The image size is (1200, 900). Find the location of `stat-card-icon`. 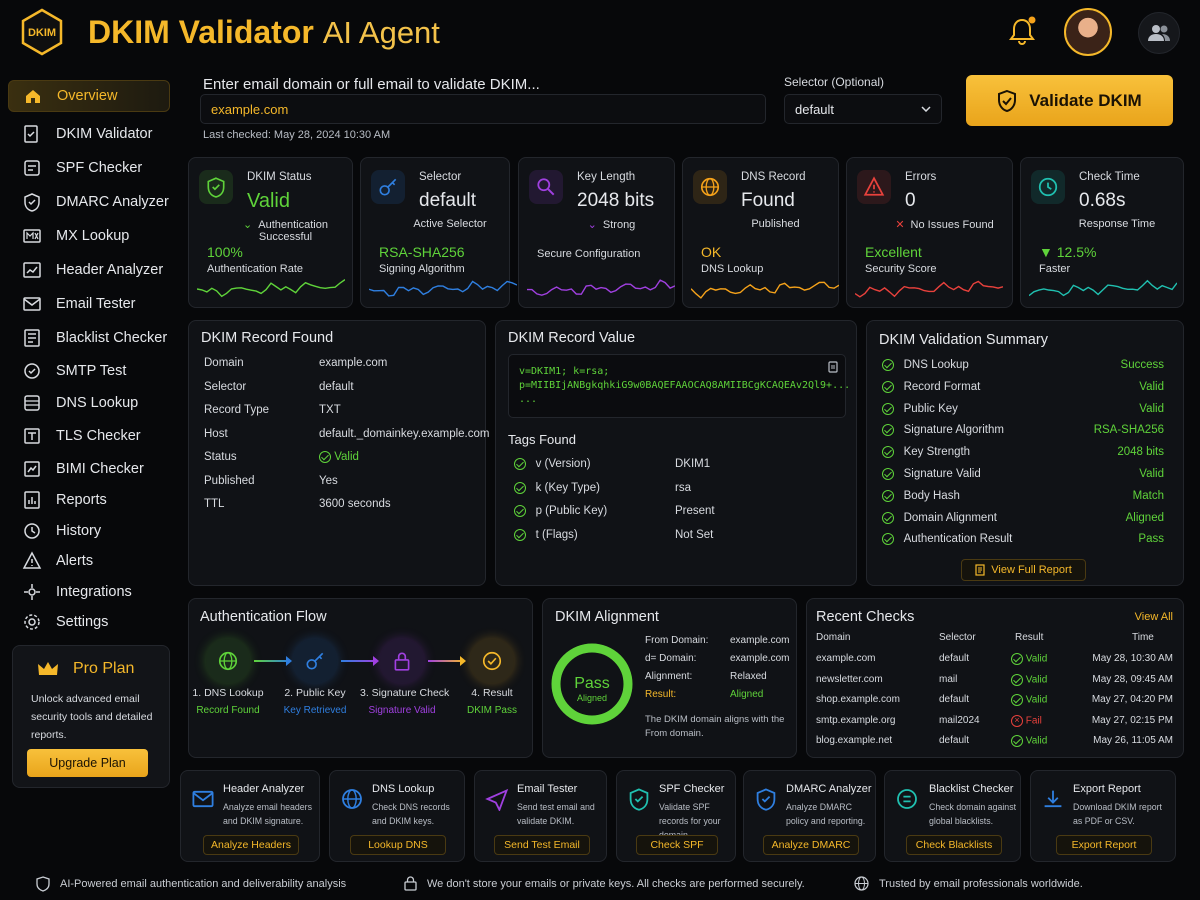

stat-card-icon is located at coordinates (710, 187).